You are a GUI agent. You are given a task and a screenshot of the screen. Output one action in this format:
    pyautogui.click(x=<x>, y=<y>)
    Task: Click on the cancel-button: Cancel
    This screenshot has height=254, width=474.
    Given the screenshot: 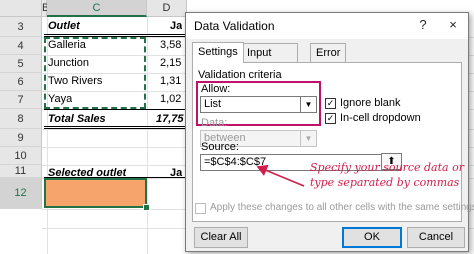 What is the action you would take?
    pyautogui.click(x=436, y=237)
    